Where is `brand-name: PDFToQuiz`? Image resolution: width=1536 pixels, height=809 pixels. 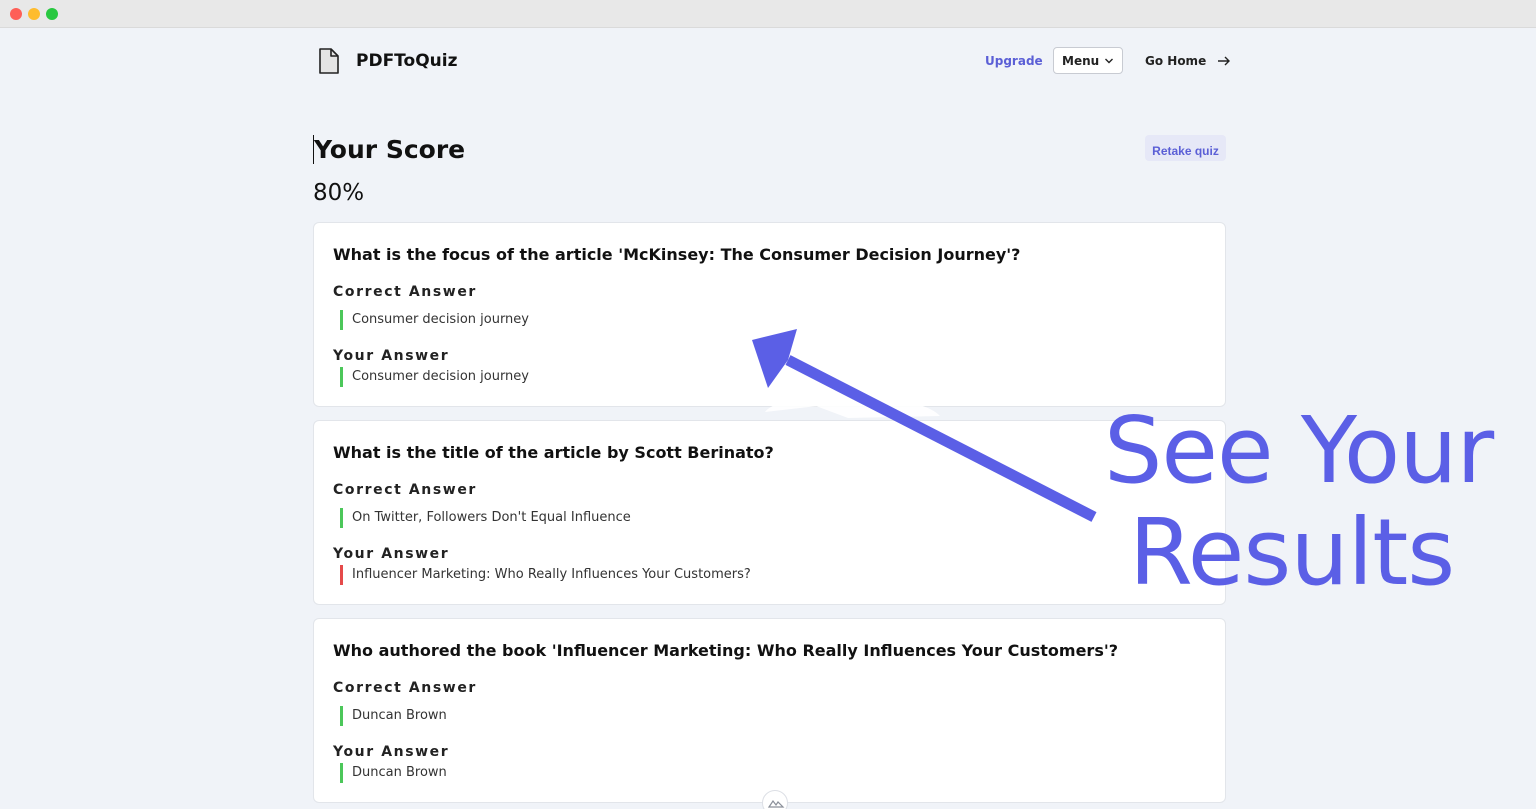 brand-name: PDFToQuiz is located at coordinates (406, 61).